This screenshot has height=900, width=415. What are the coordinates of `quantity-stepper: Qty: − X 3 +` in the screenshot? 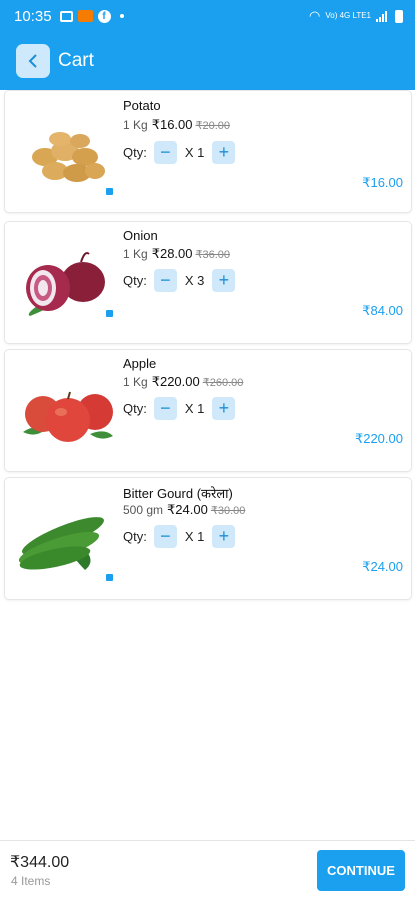 It's located at (179, 280).